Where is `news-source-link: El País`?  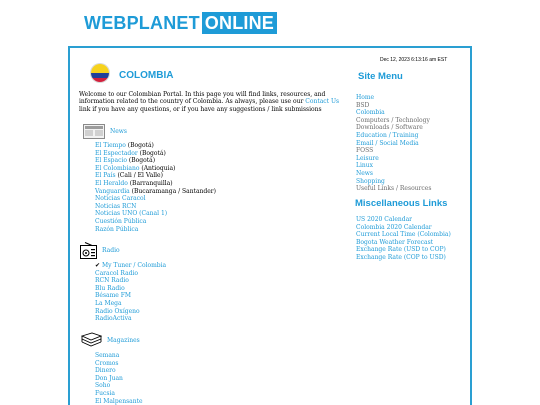
news-source-link: El País is located at coordinates (105, 175).